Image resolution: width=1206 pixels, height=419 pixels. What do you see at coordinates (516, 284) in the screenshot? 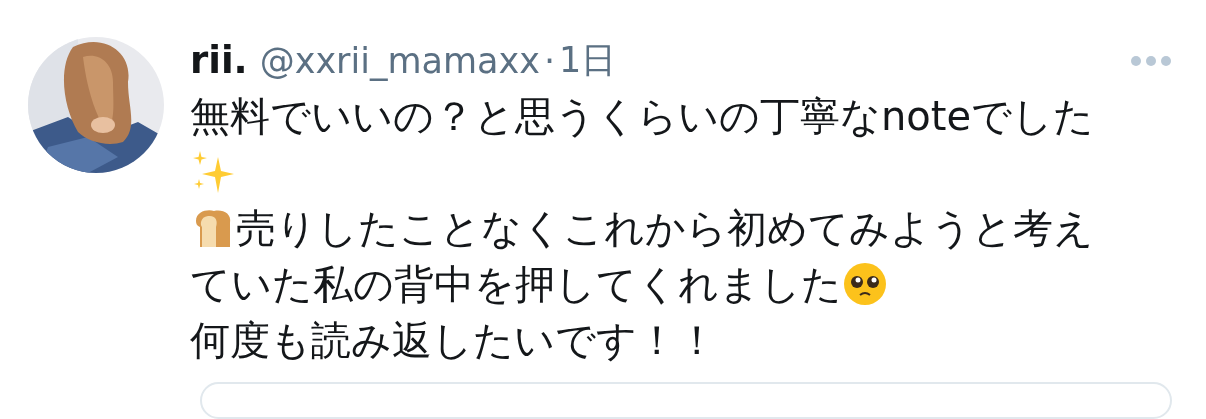
I see `tweet-text: ていた私の背中を押してくれました` at bounding box center [516, 284].